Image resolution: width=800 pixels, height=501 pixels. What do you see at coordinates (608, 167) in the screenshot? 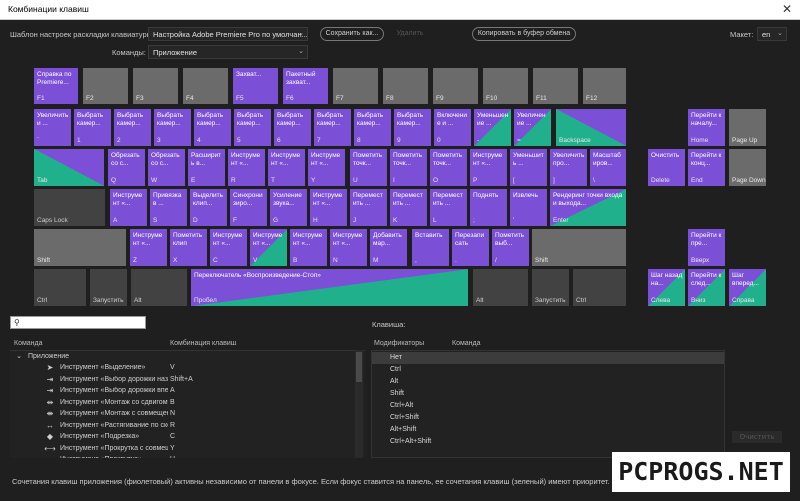
I see `key-sym41: Масштабиров... \` at bounding box center [608, 167].